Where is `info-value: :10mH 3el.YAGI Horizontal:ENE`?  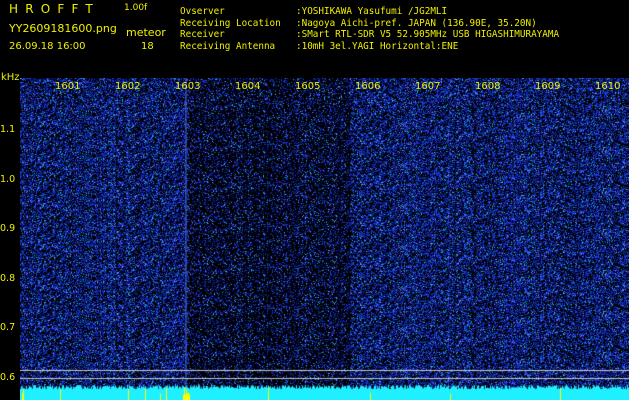
info-value: :10mH 3el.YAGI Horizontal:ENE is located at coordinates (377, 46).